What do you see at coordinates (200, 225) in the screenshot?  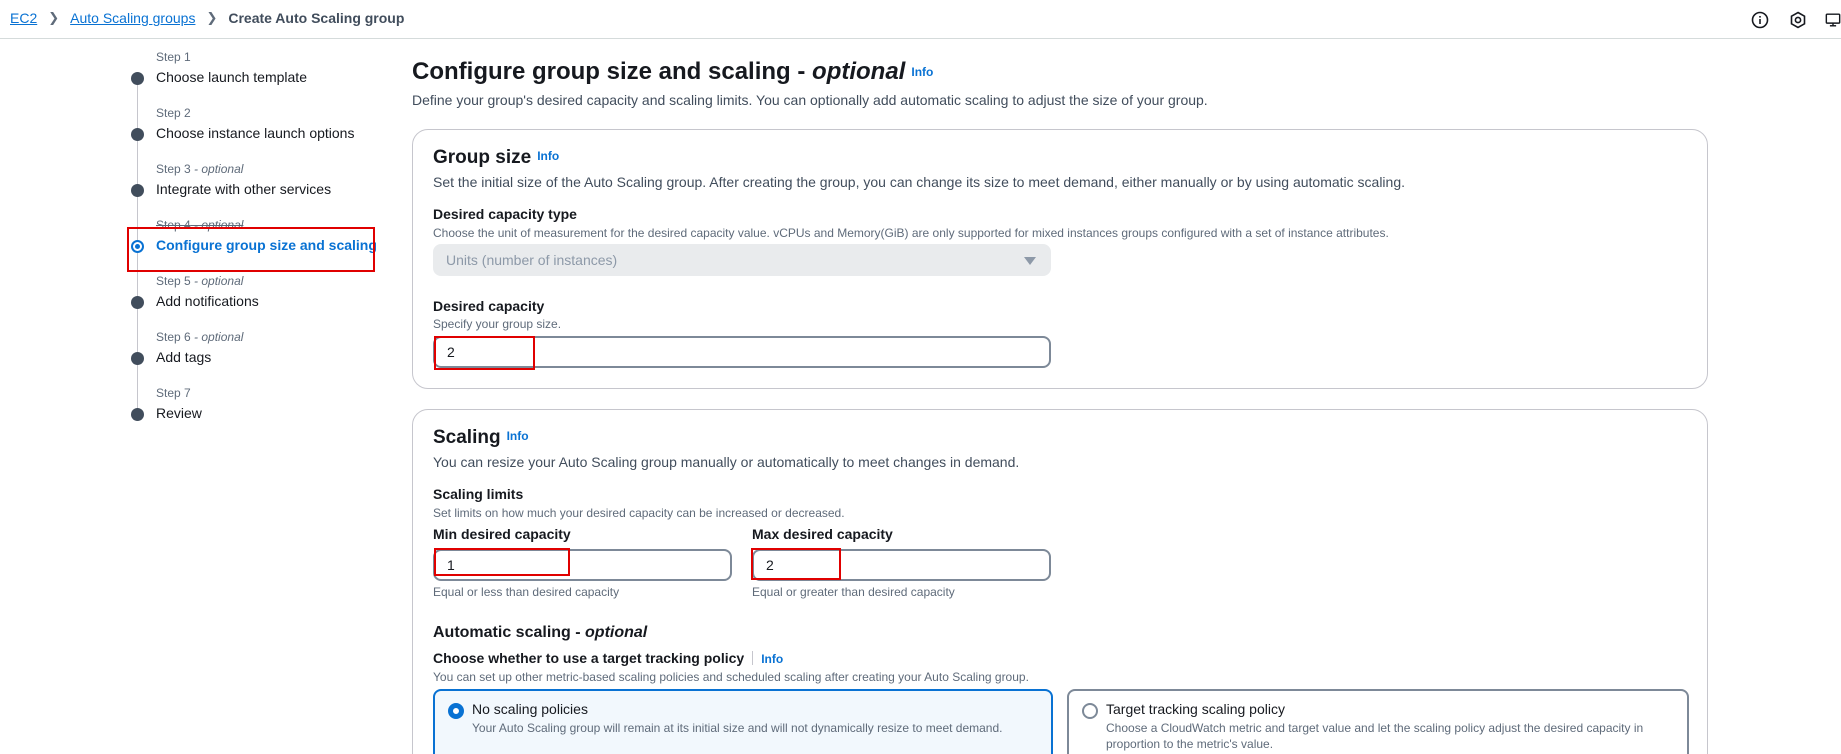 I see `step-number: Step 4 - optional` at bounding box center [200, 225].